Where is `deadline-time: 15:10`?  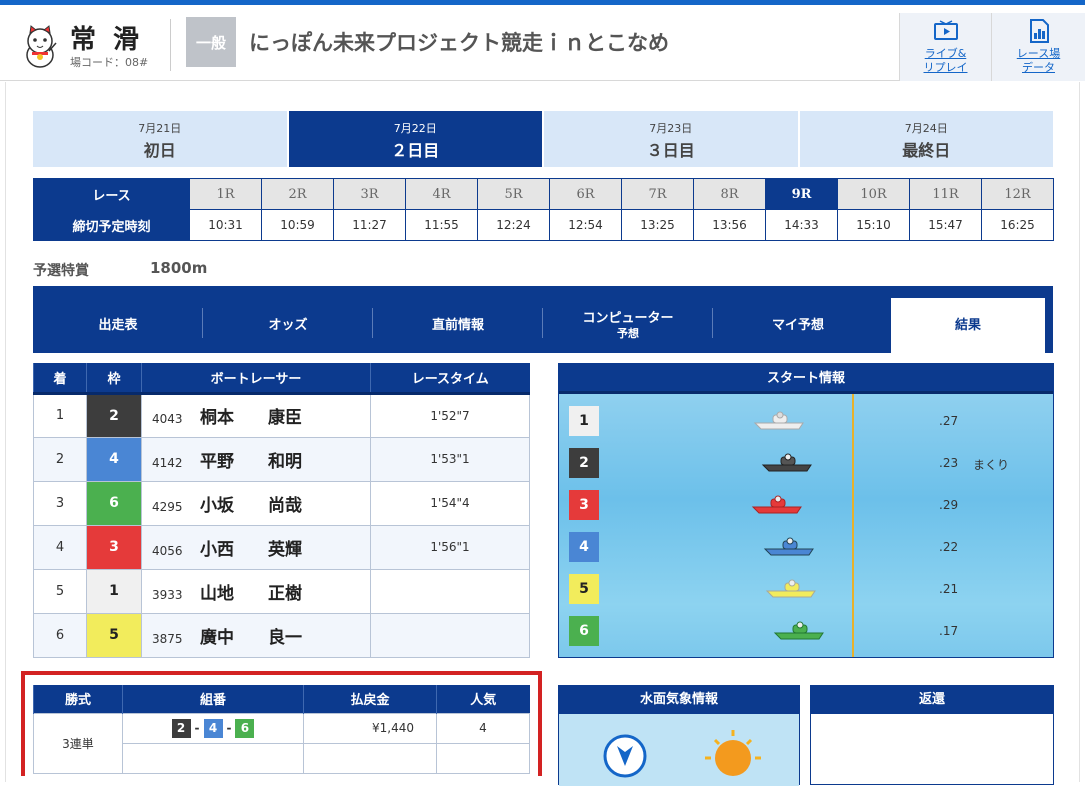
deadline-time: 15:10 is located at coordinates (873, 225).